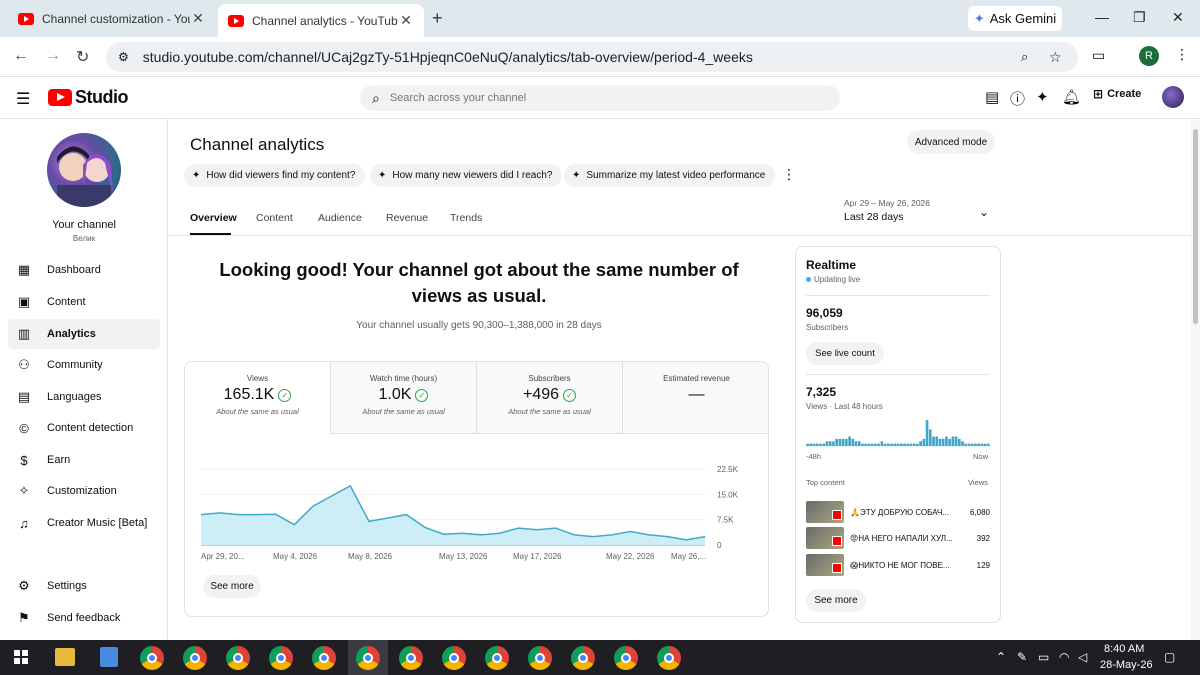 The height and width of the screenshot is (675, 1200). What do you see at coordinates (1001, 657) in the screenshot?
I see `chevron-up-icon: ⌃` at bounding box center [1001, 657].